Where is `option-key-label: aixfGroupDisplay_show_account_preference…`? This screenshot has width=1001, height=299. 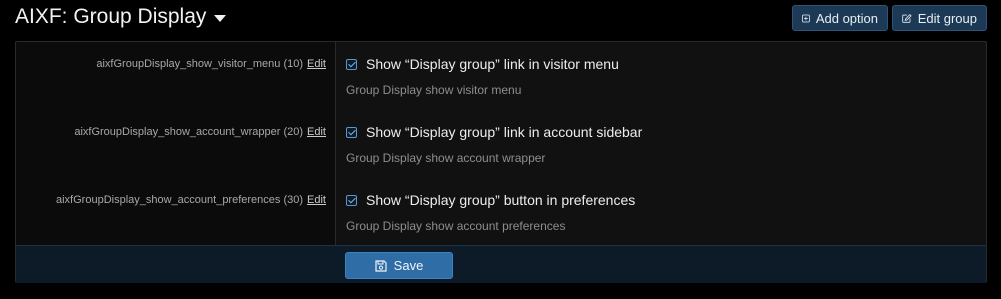 option-key-label: aixfGroupDisplay_show_account_preference… is located at coordinates (191, 200).